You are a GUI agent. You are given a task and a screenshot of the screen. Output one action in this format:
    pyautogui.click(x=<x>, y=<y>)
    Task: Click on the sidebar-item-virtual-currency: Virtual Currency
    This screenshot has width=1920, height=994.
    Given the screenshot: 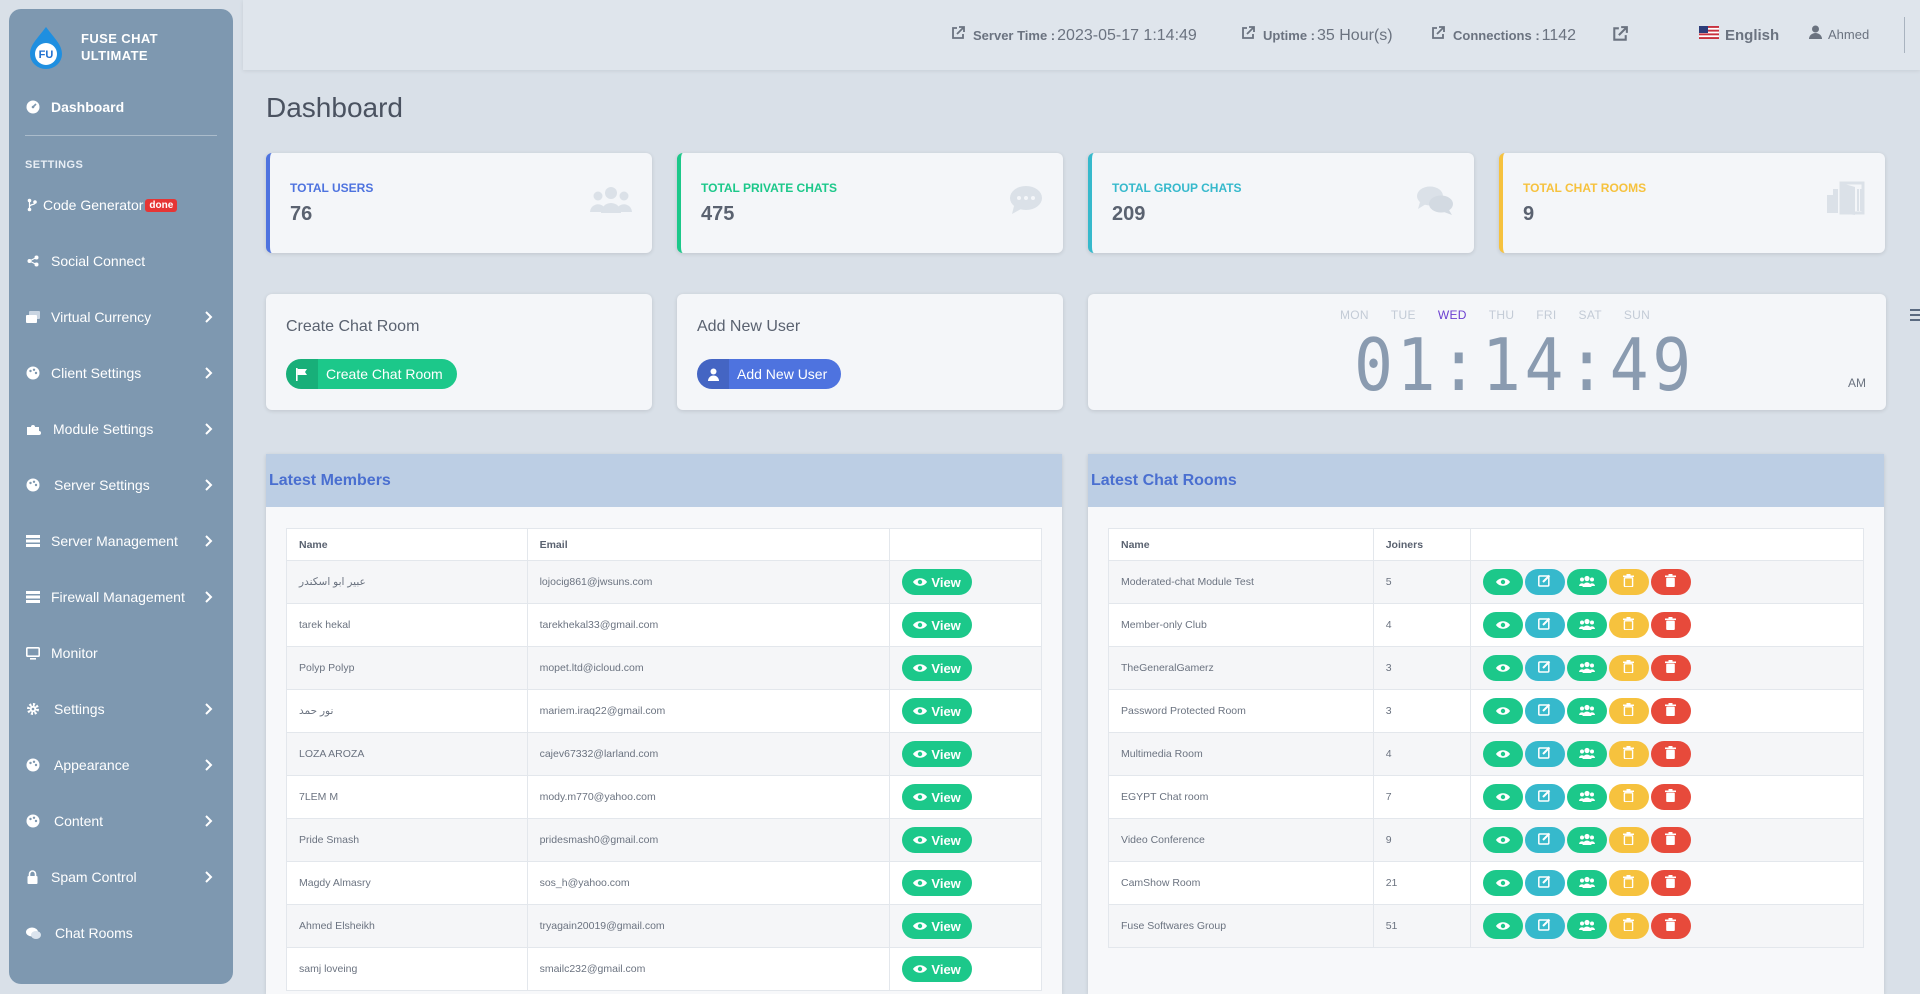 What is the action you would take?
    pyautogui.click(x=121, y=317)
    